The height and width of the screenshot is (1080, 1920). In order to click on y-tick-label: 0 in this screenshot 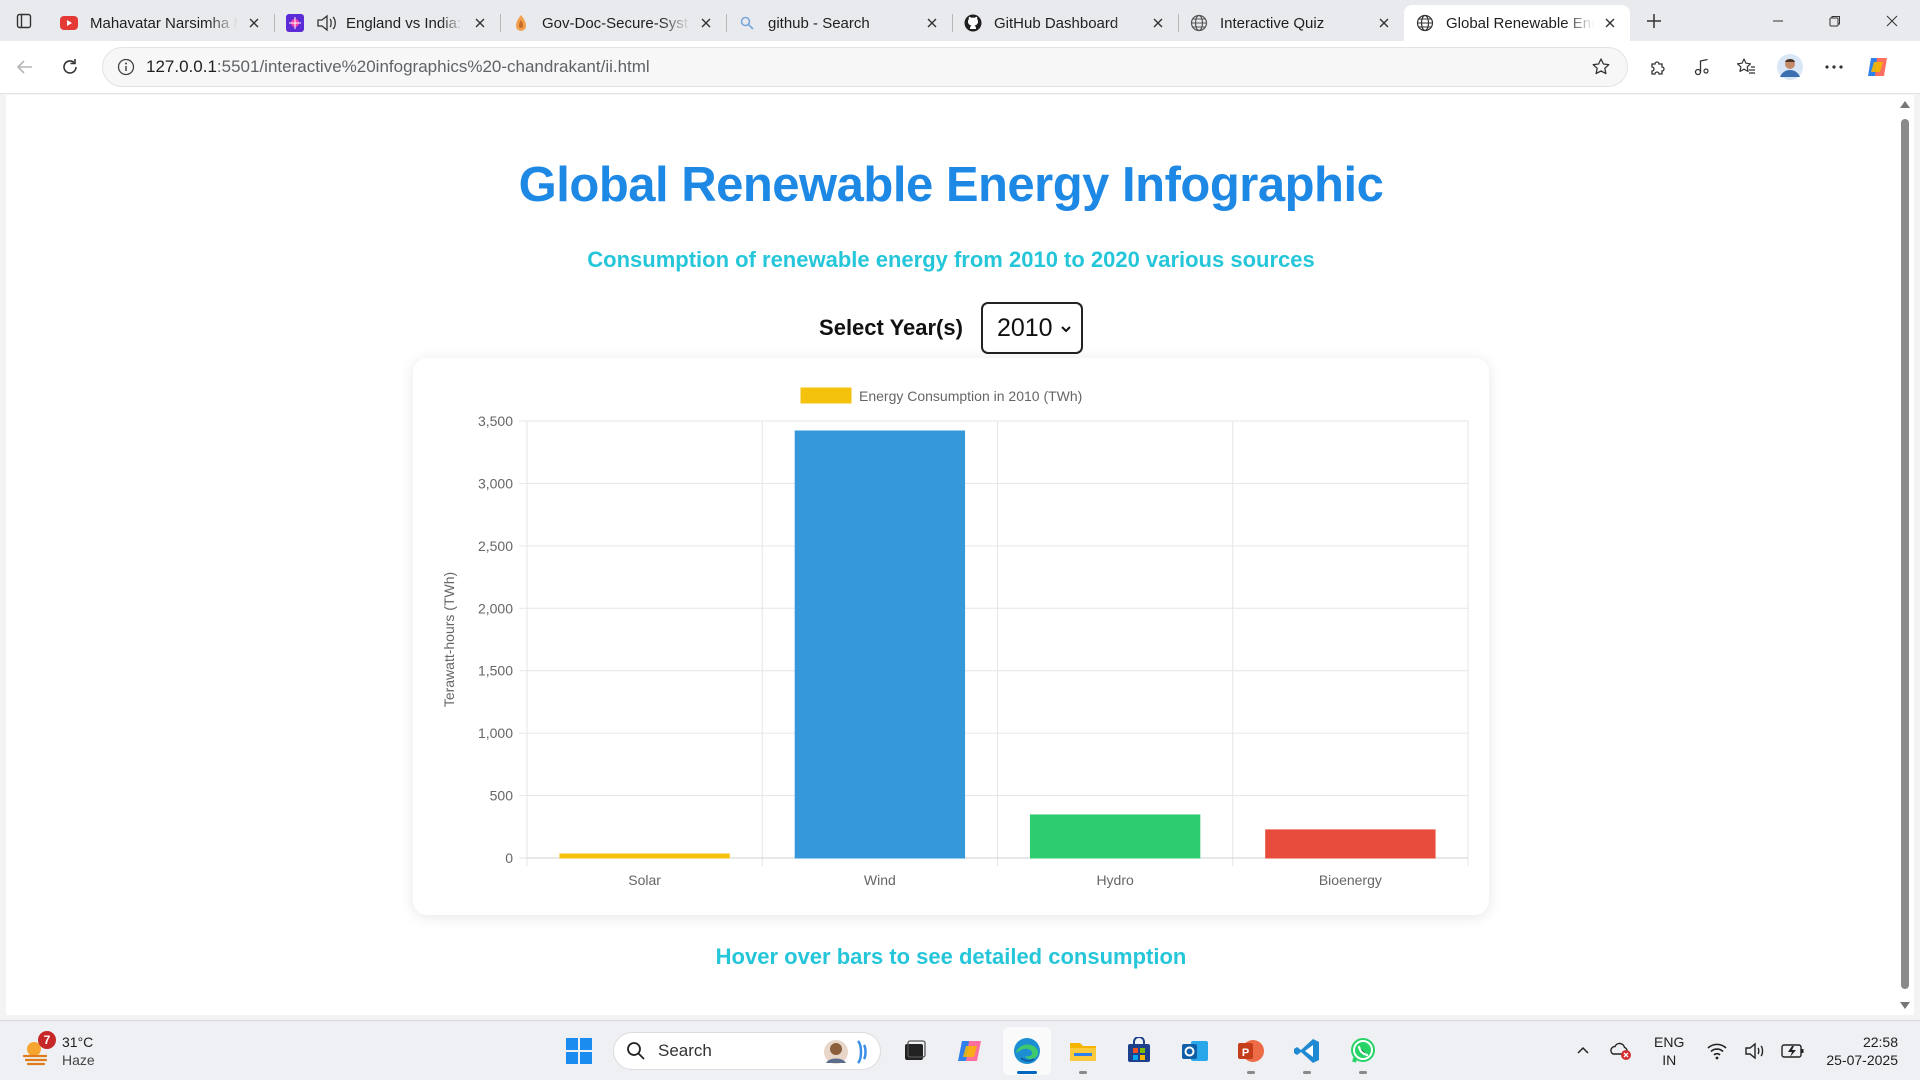, I will do `click(509, 858)`.